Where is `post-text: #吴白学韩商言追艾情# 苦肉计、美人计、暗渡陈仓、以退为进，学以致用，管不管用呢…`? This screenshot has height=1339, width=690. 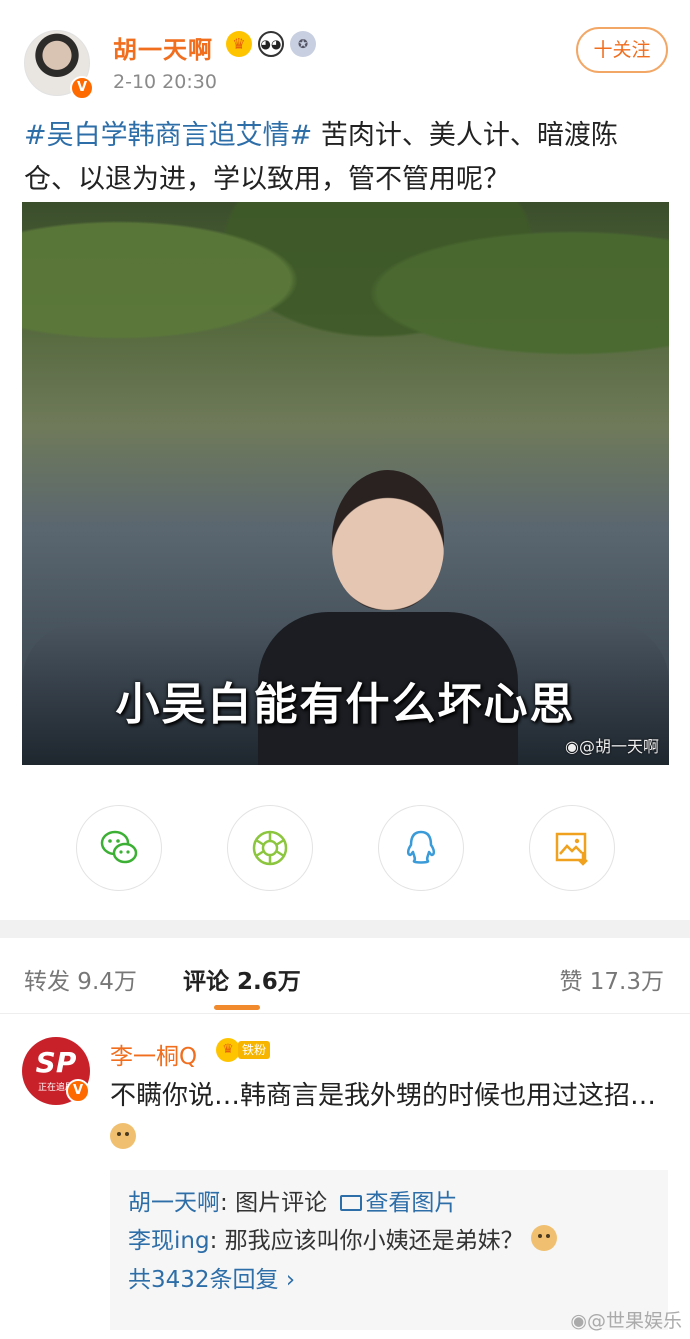 post-text: #吴白学韩商言追艾情# 苦肉计、美人计、暗渡陈仓、以退为进，学以致用，管不管用呢… is located at coordinates (344, 158).